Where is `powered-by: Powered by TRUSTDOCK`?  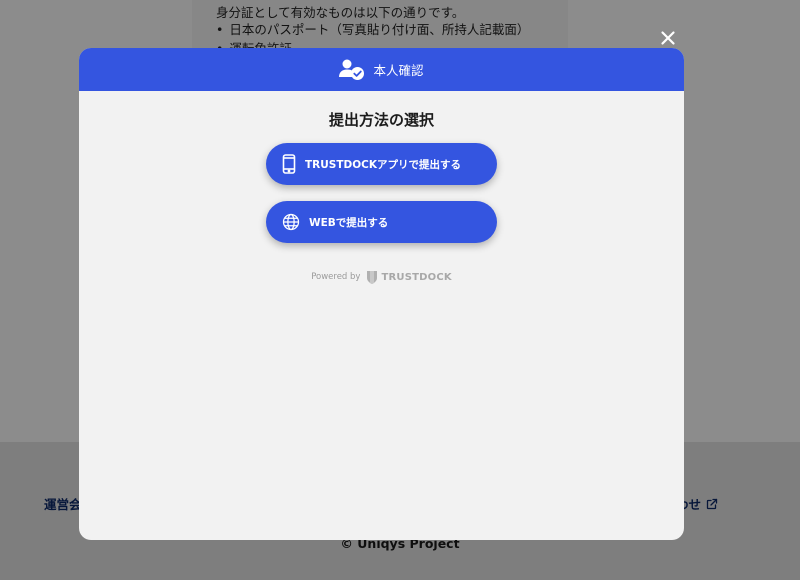 powered-by: Powered by TRUSTDOCK is located at coordinates (381, 277).